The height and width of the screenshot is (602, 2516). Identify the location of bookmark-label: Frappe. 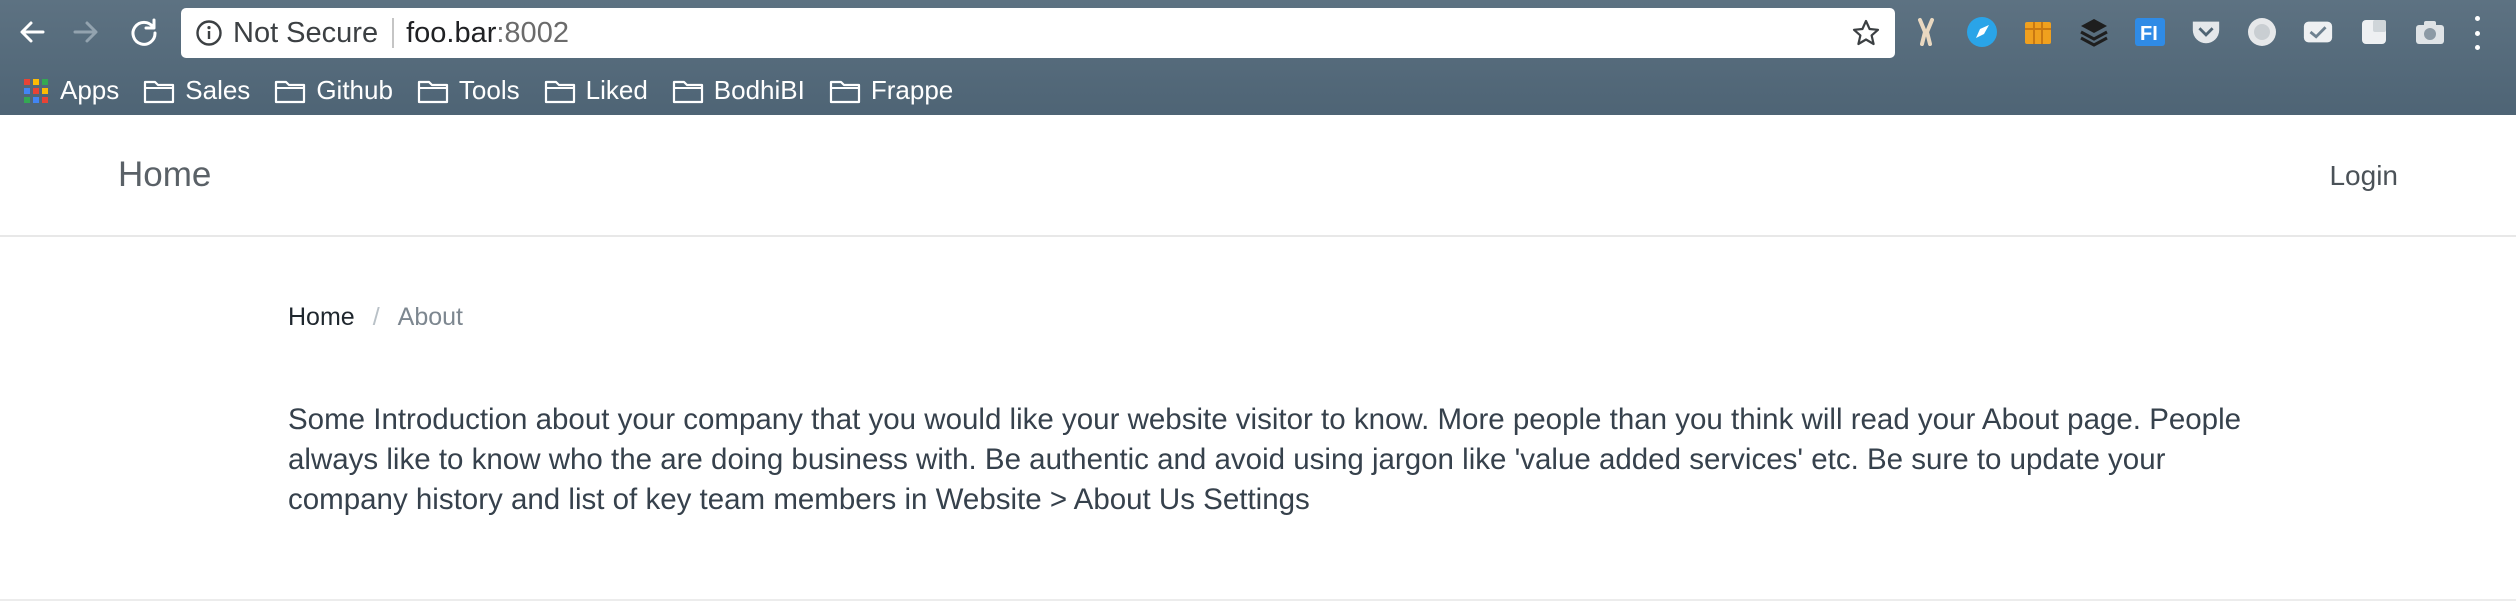
(912, 90).